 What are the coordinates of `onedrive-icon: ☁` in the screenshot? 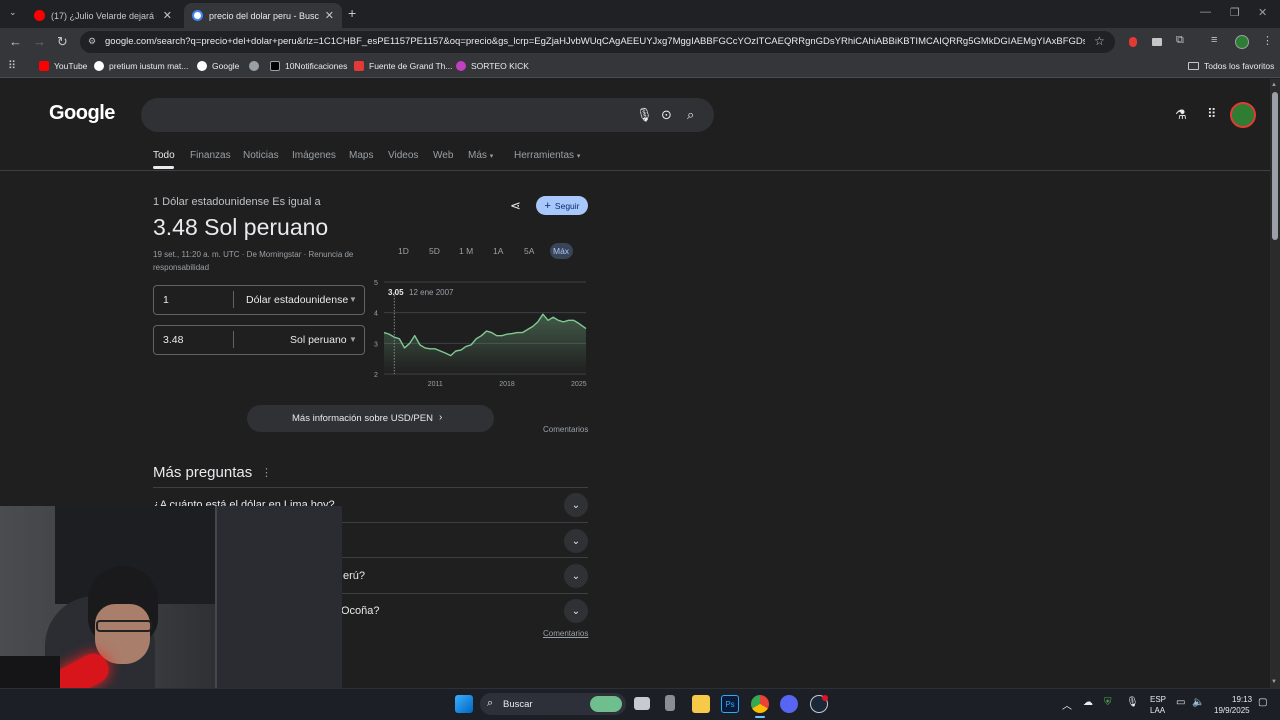 It's located at (1088, 702).